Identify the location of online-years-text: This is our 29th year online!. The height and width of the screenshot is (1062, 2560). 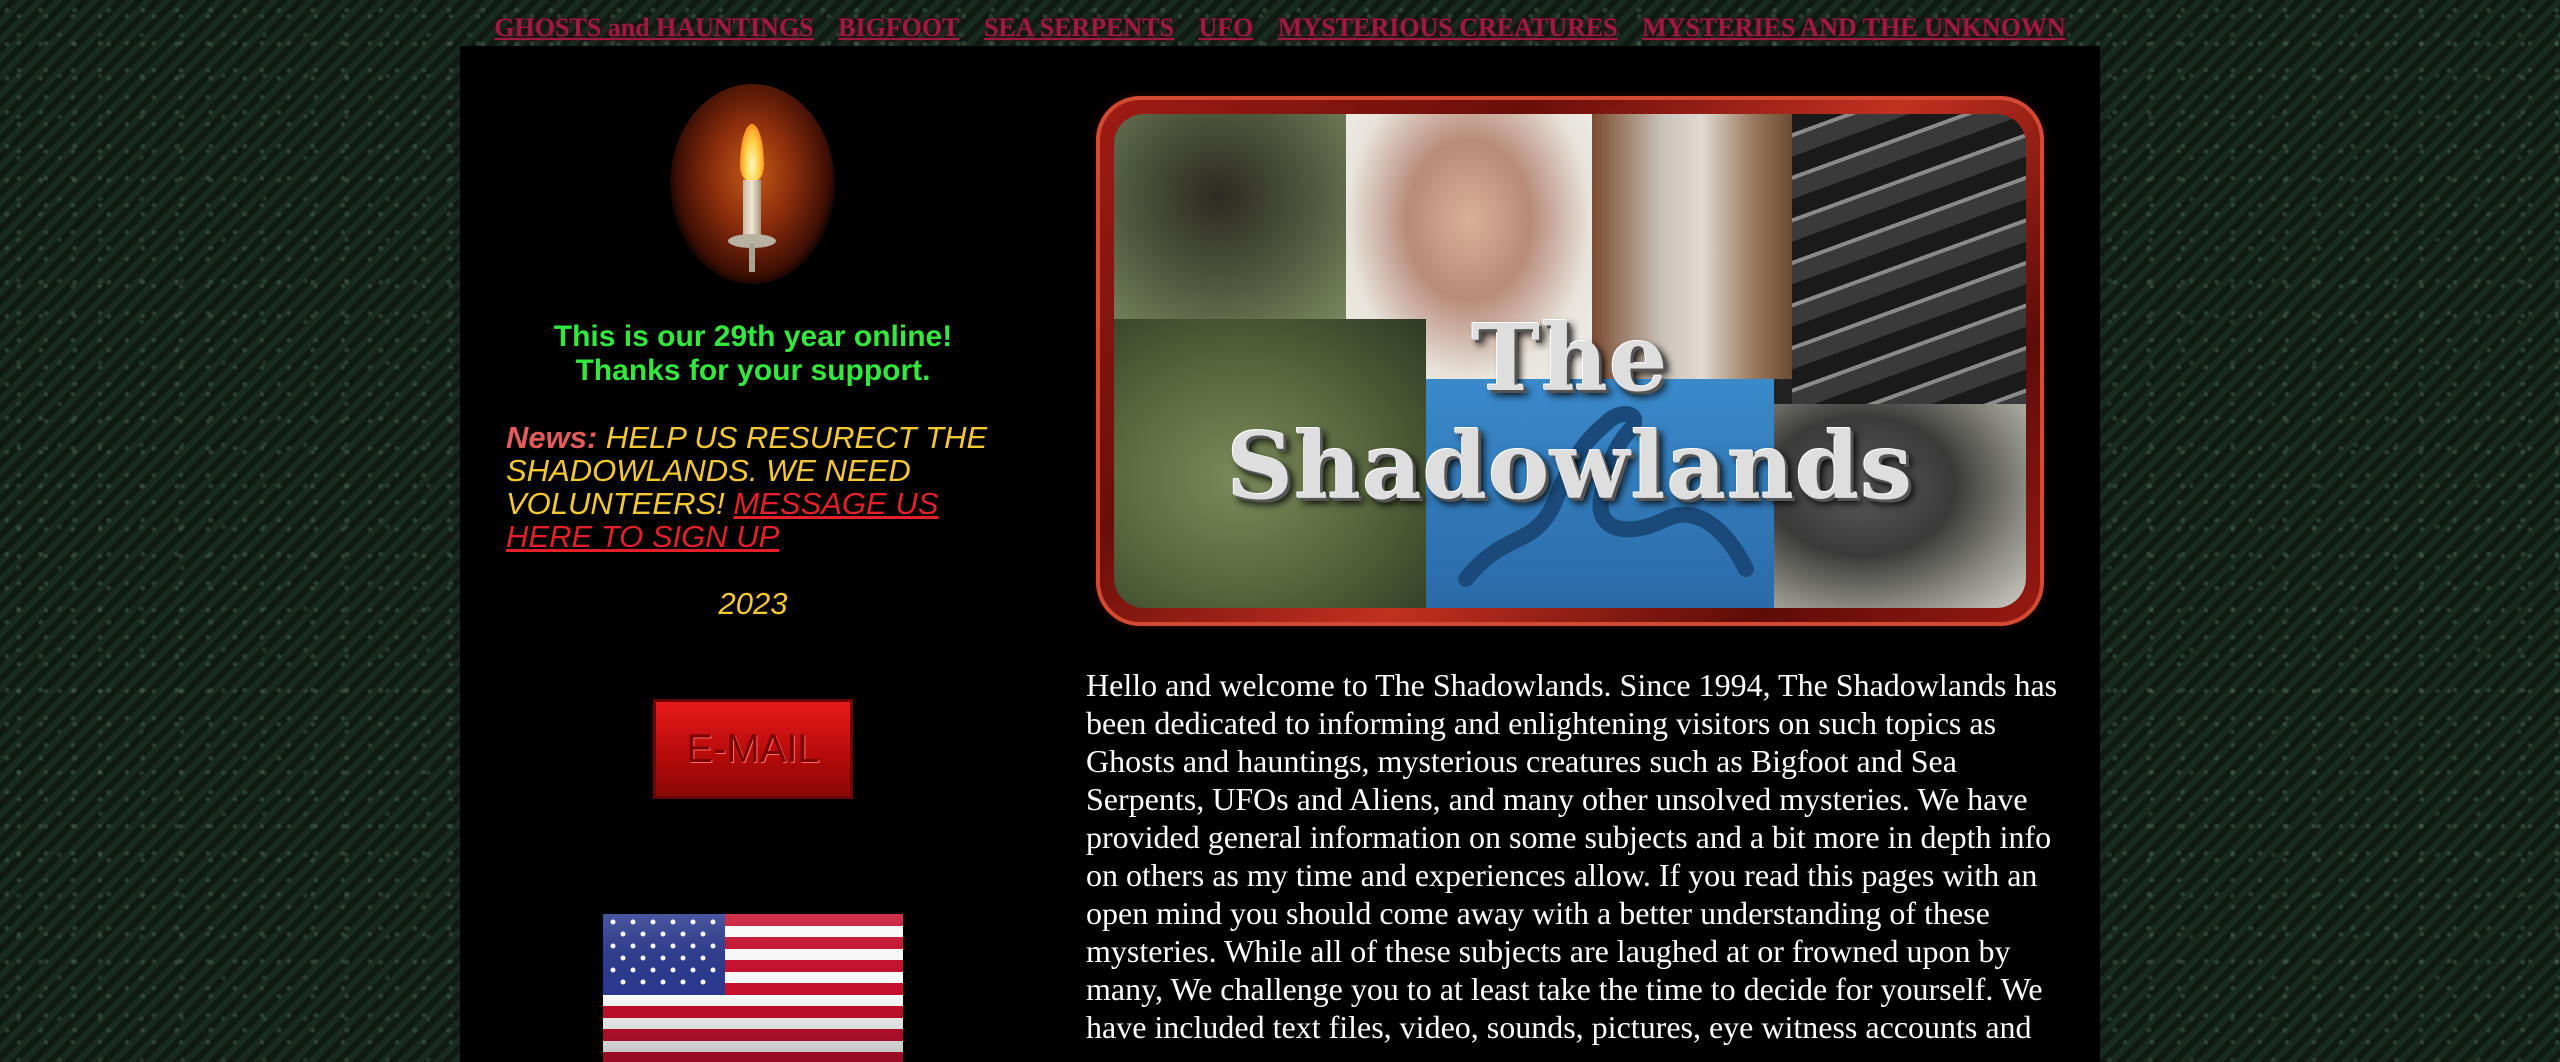
(753, 336).